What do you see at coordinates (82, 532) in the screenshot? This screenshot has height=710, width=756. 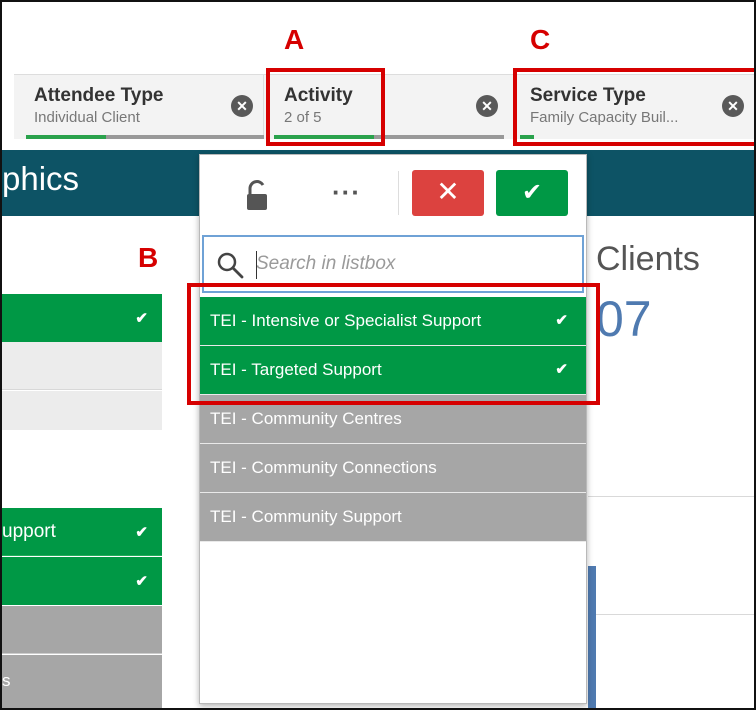 I see `list-item: upport ✔` at bounding box center [82, 532].